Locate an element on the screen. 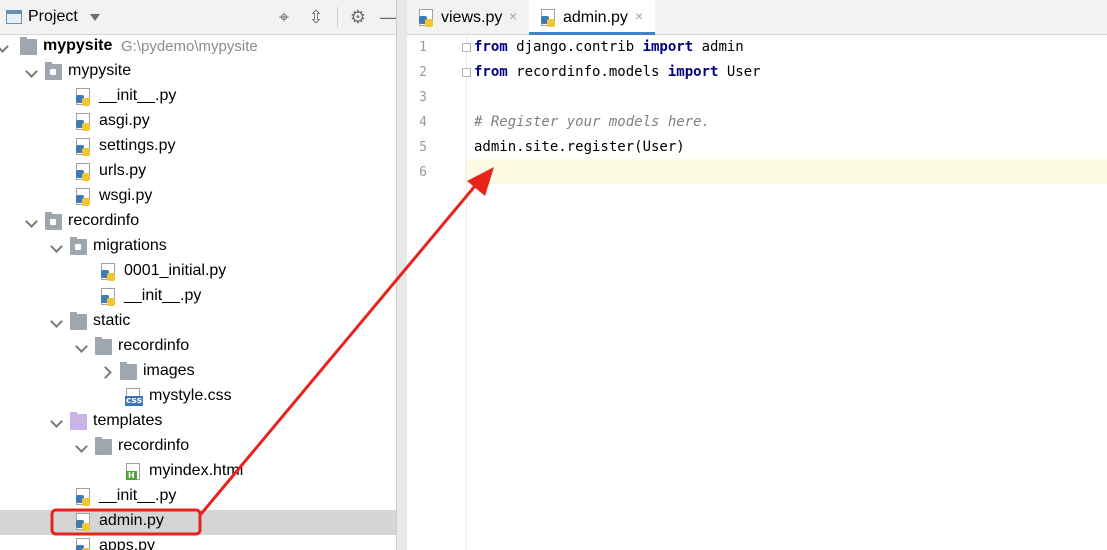 The width and height of the screenshot is (1107, 550). code-text: admin is located at coordinates (718, 47).